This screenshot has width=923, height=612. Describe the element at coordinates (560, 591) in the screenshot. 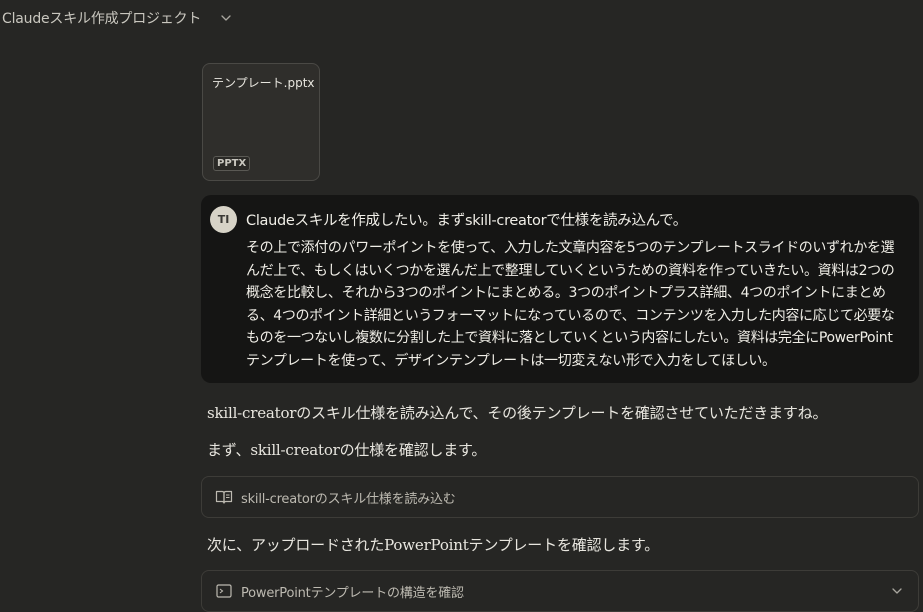

I see `tool-call-check-template: PowerPointテンプレートの構造を確認` at that location.